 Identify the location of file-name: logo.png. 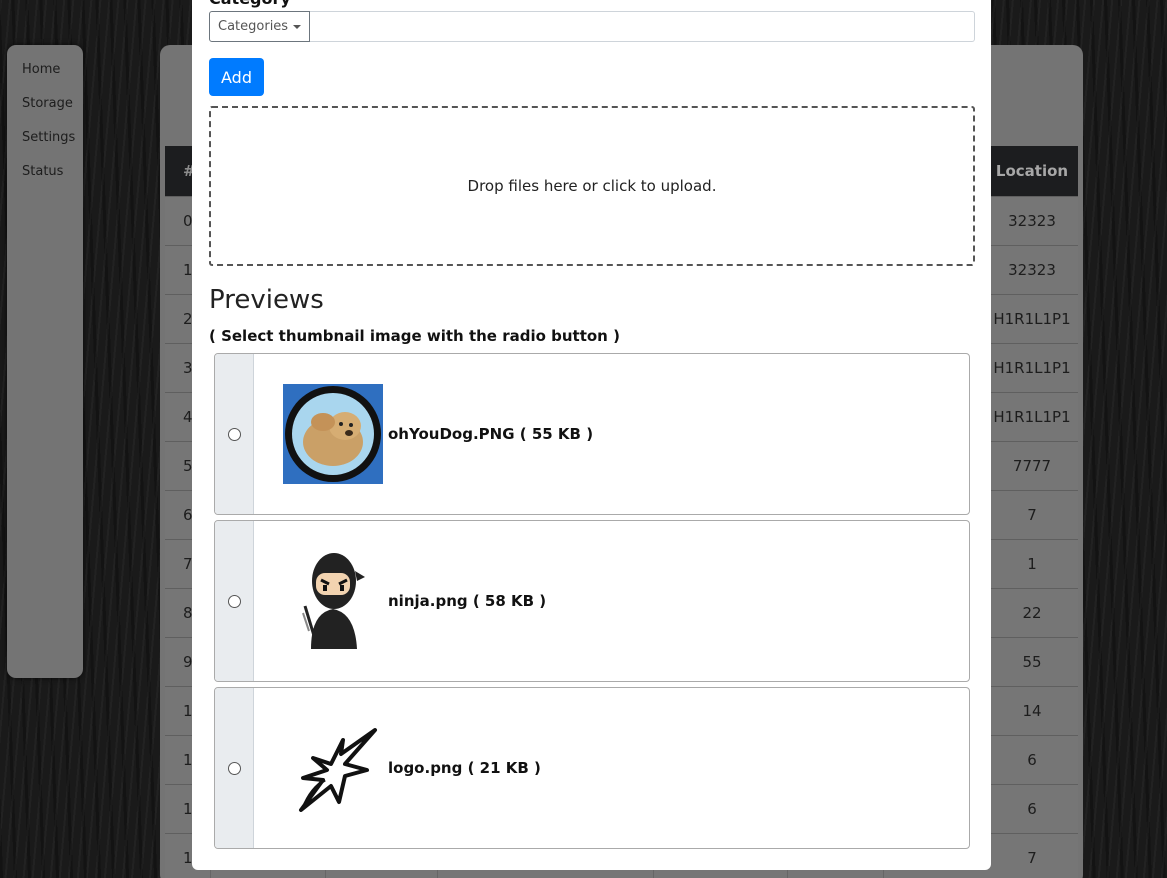
(425, 768).